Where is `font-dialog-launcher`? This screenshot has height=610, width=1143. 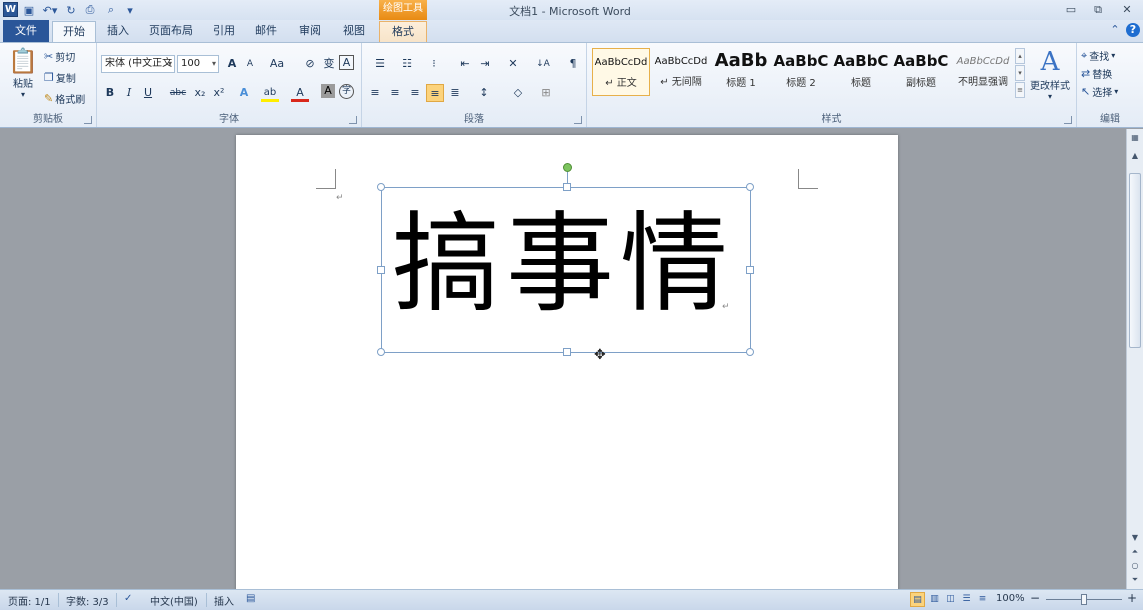
font-dialog-launcher is located at coordinates (353, 120).